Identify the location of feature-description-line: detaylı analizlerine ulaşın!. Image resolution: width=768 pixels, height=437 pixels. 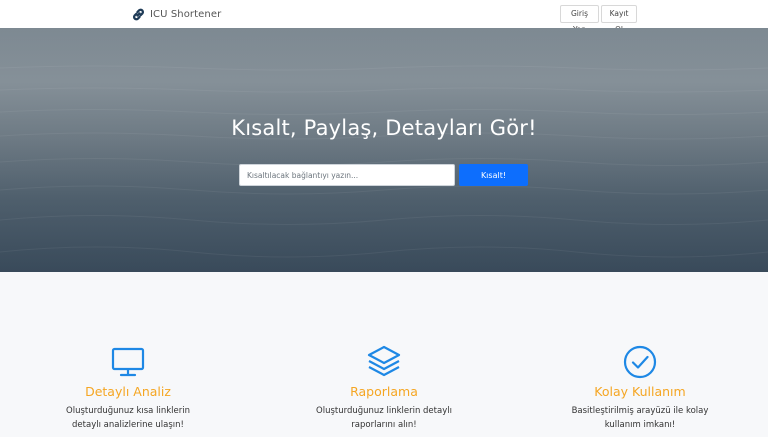
(128, 425).